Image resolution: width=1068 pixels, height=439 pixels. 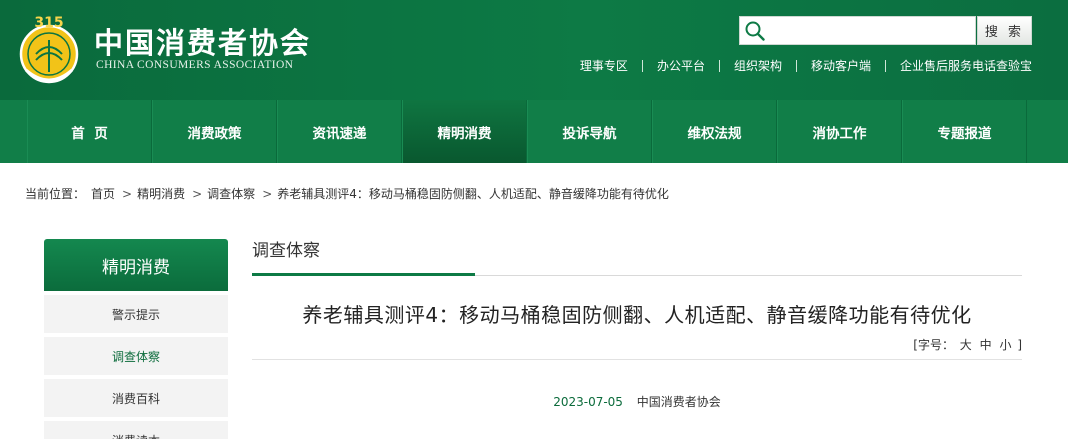 I want to click on sidebar-item-reader: 消费读本, so click(x=136, y=430).